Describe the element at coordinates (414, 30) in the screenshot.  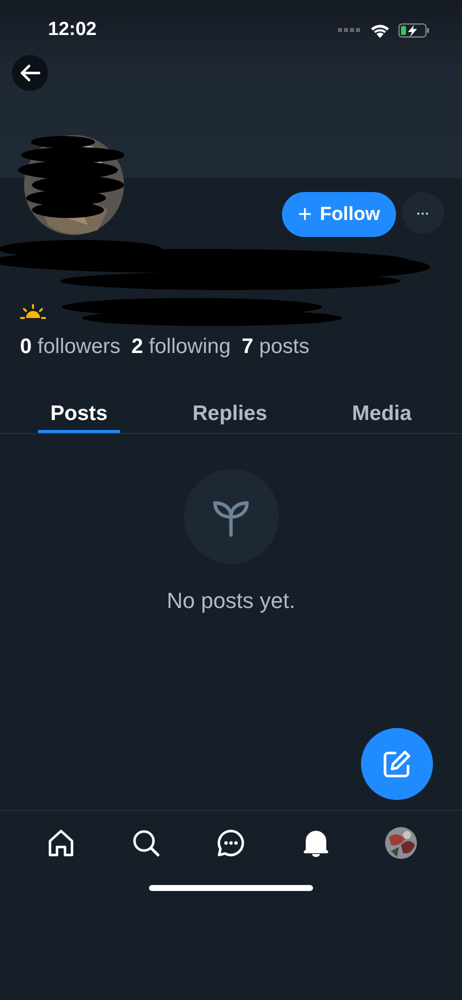
I see `battery-charging-icon` at that location.